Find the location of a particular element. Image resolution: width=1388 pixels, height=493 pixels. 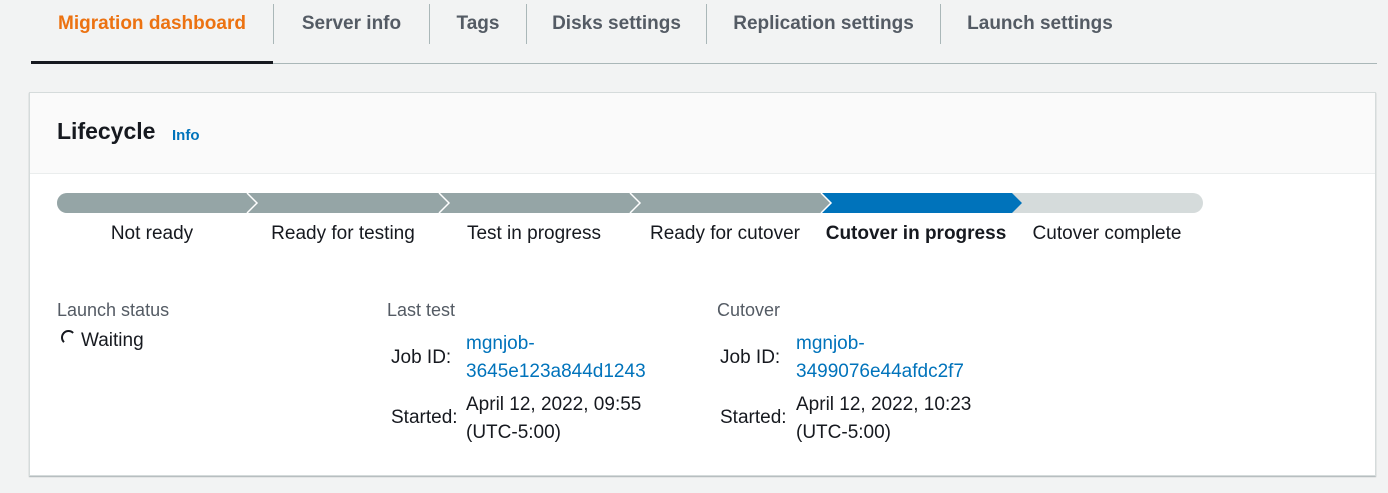

info-link: Info is located at coordinates (186, 135).